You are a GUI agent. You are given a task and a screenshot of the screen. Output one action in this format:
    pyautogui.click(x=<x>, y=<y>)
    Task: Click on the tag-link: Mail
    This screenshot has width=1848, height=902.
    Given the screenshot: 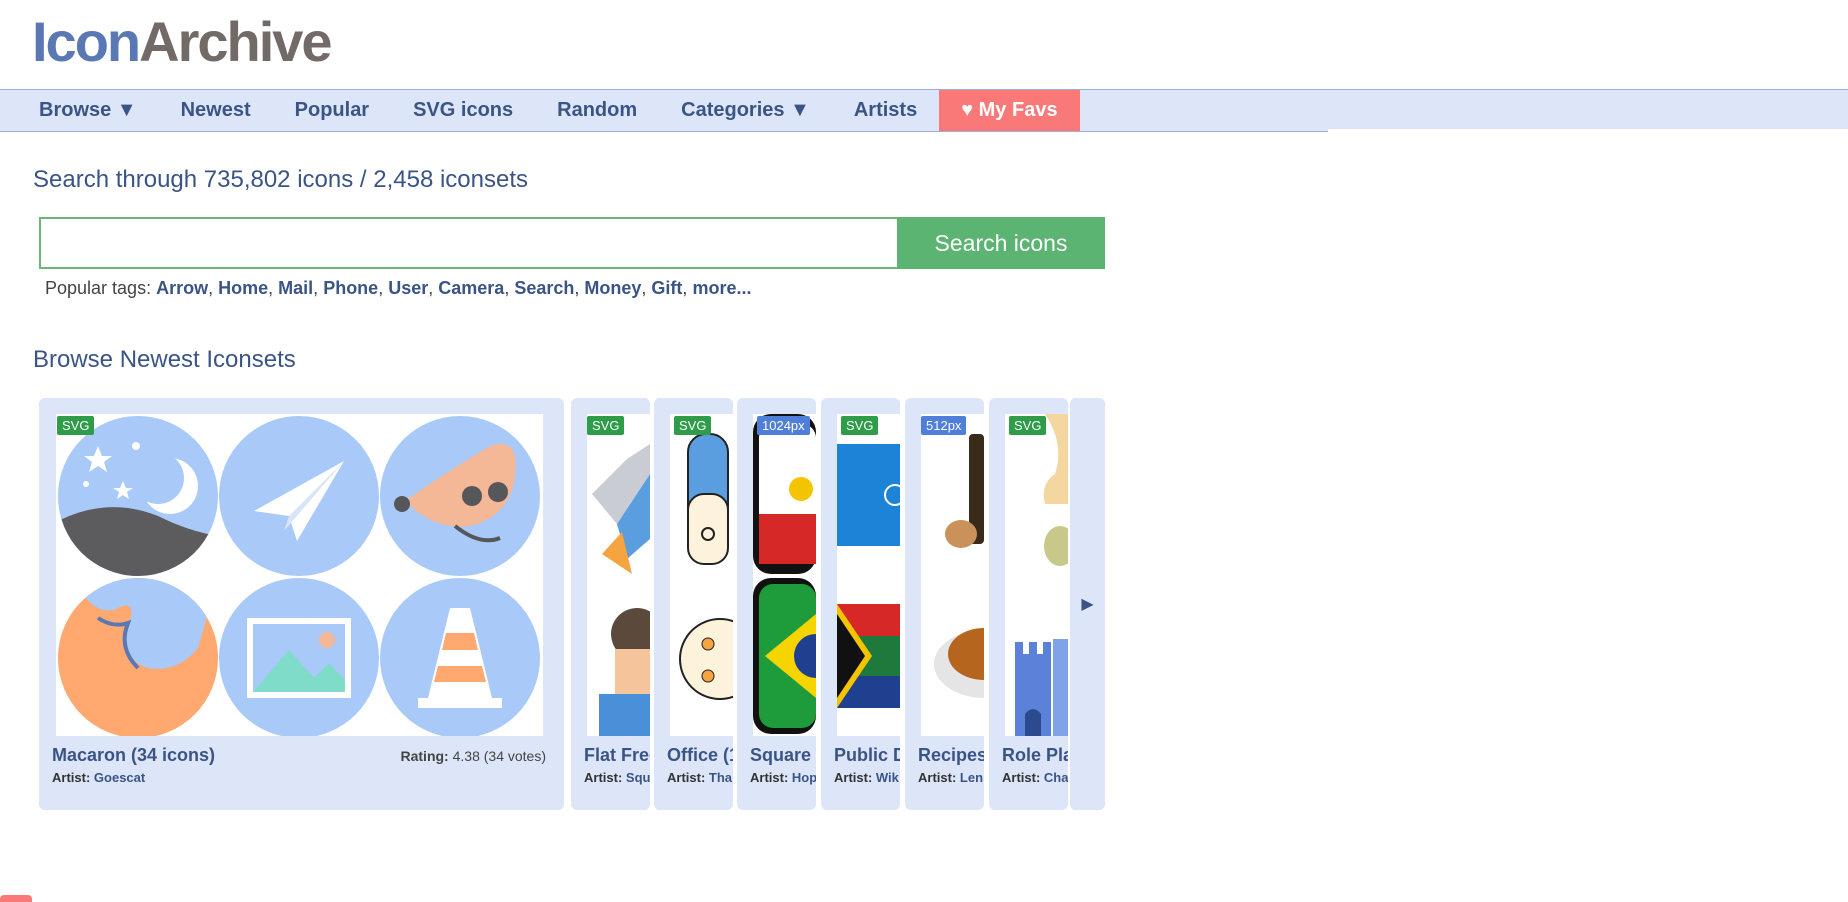 What is the action you would take?
    pyautogui.click(x=295, y=288)
    